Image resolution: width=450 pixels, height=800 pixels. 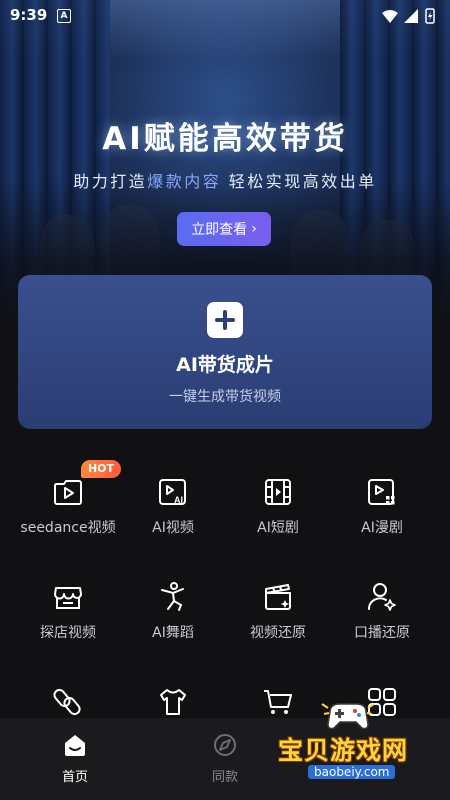 I want to click on watermark: 宝贝游戏网 baobeiy.com, so click(x=353, y=743).